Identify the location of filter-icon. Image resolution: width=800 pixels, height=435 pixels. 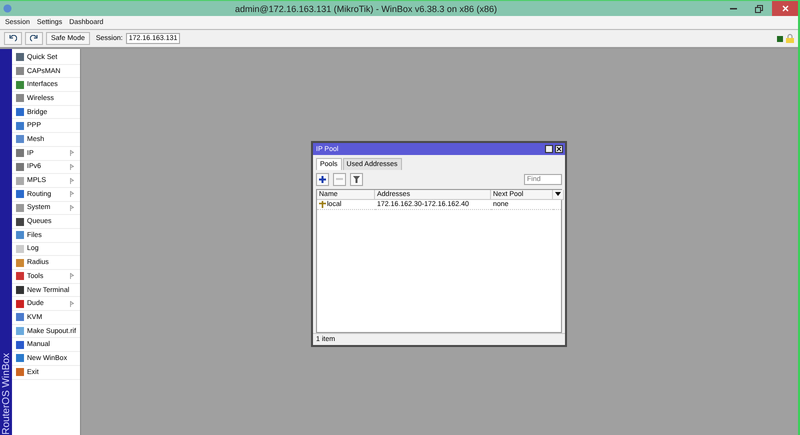
(356, 179).